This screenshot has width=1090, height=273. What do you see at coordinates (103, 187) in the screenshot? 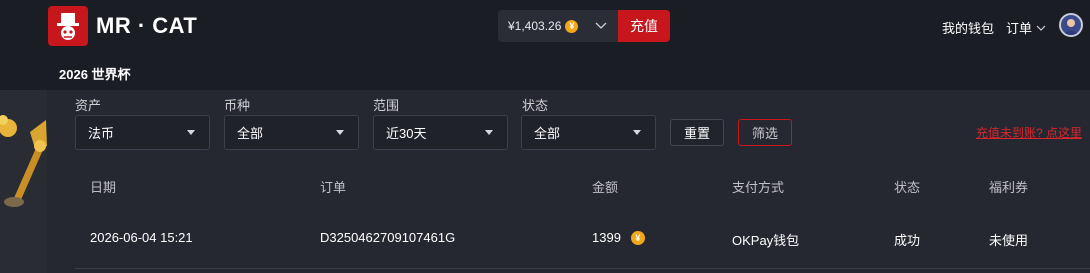
I see `column-header-date: 日期` at bounding box center [103, 187].